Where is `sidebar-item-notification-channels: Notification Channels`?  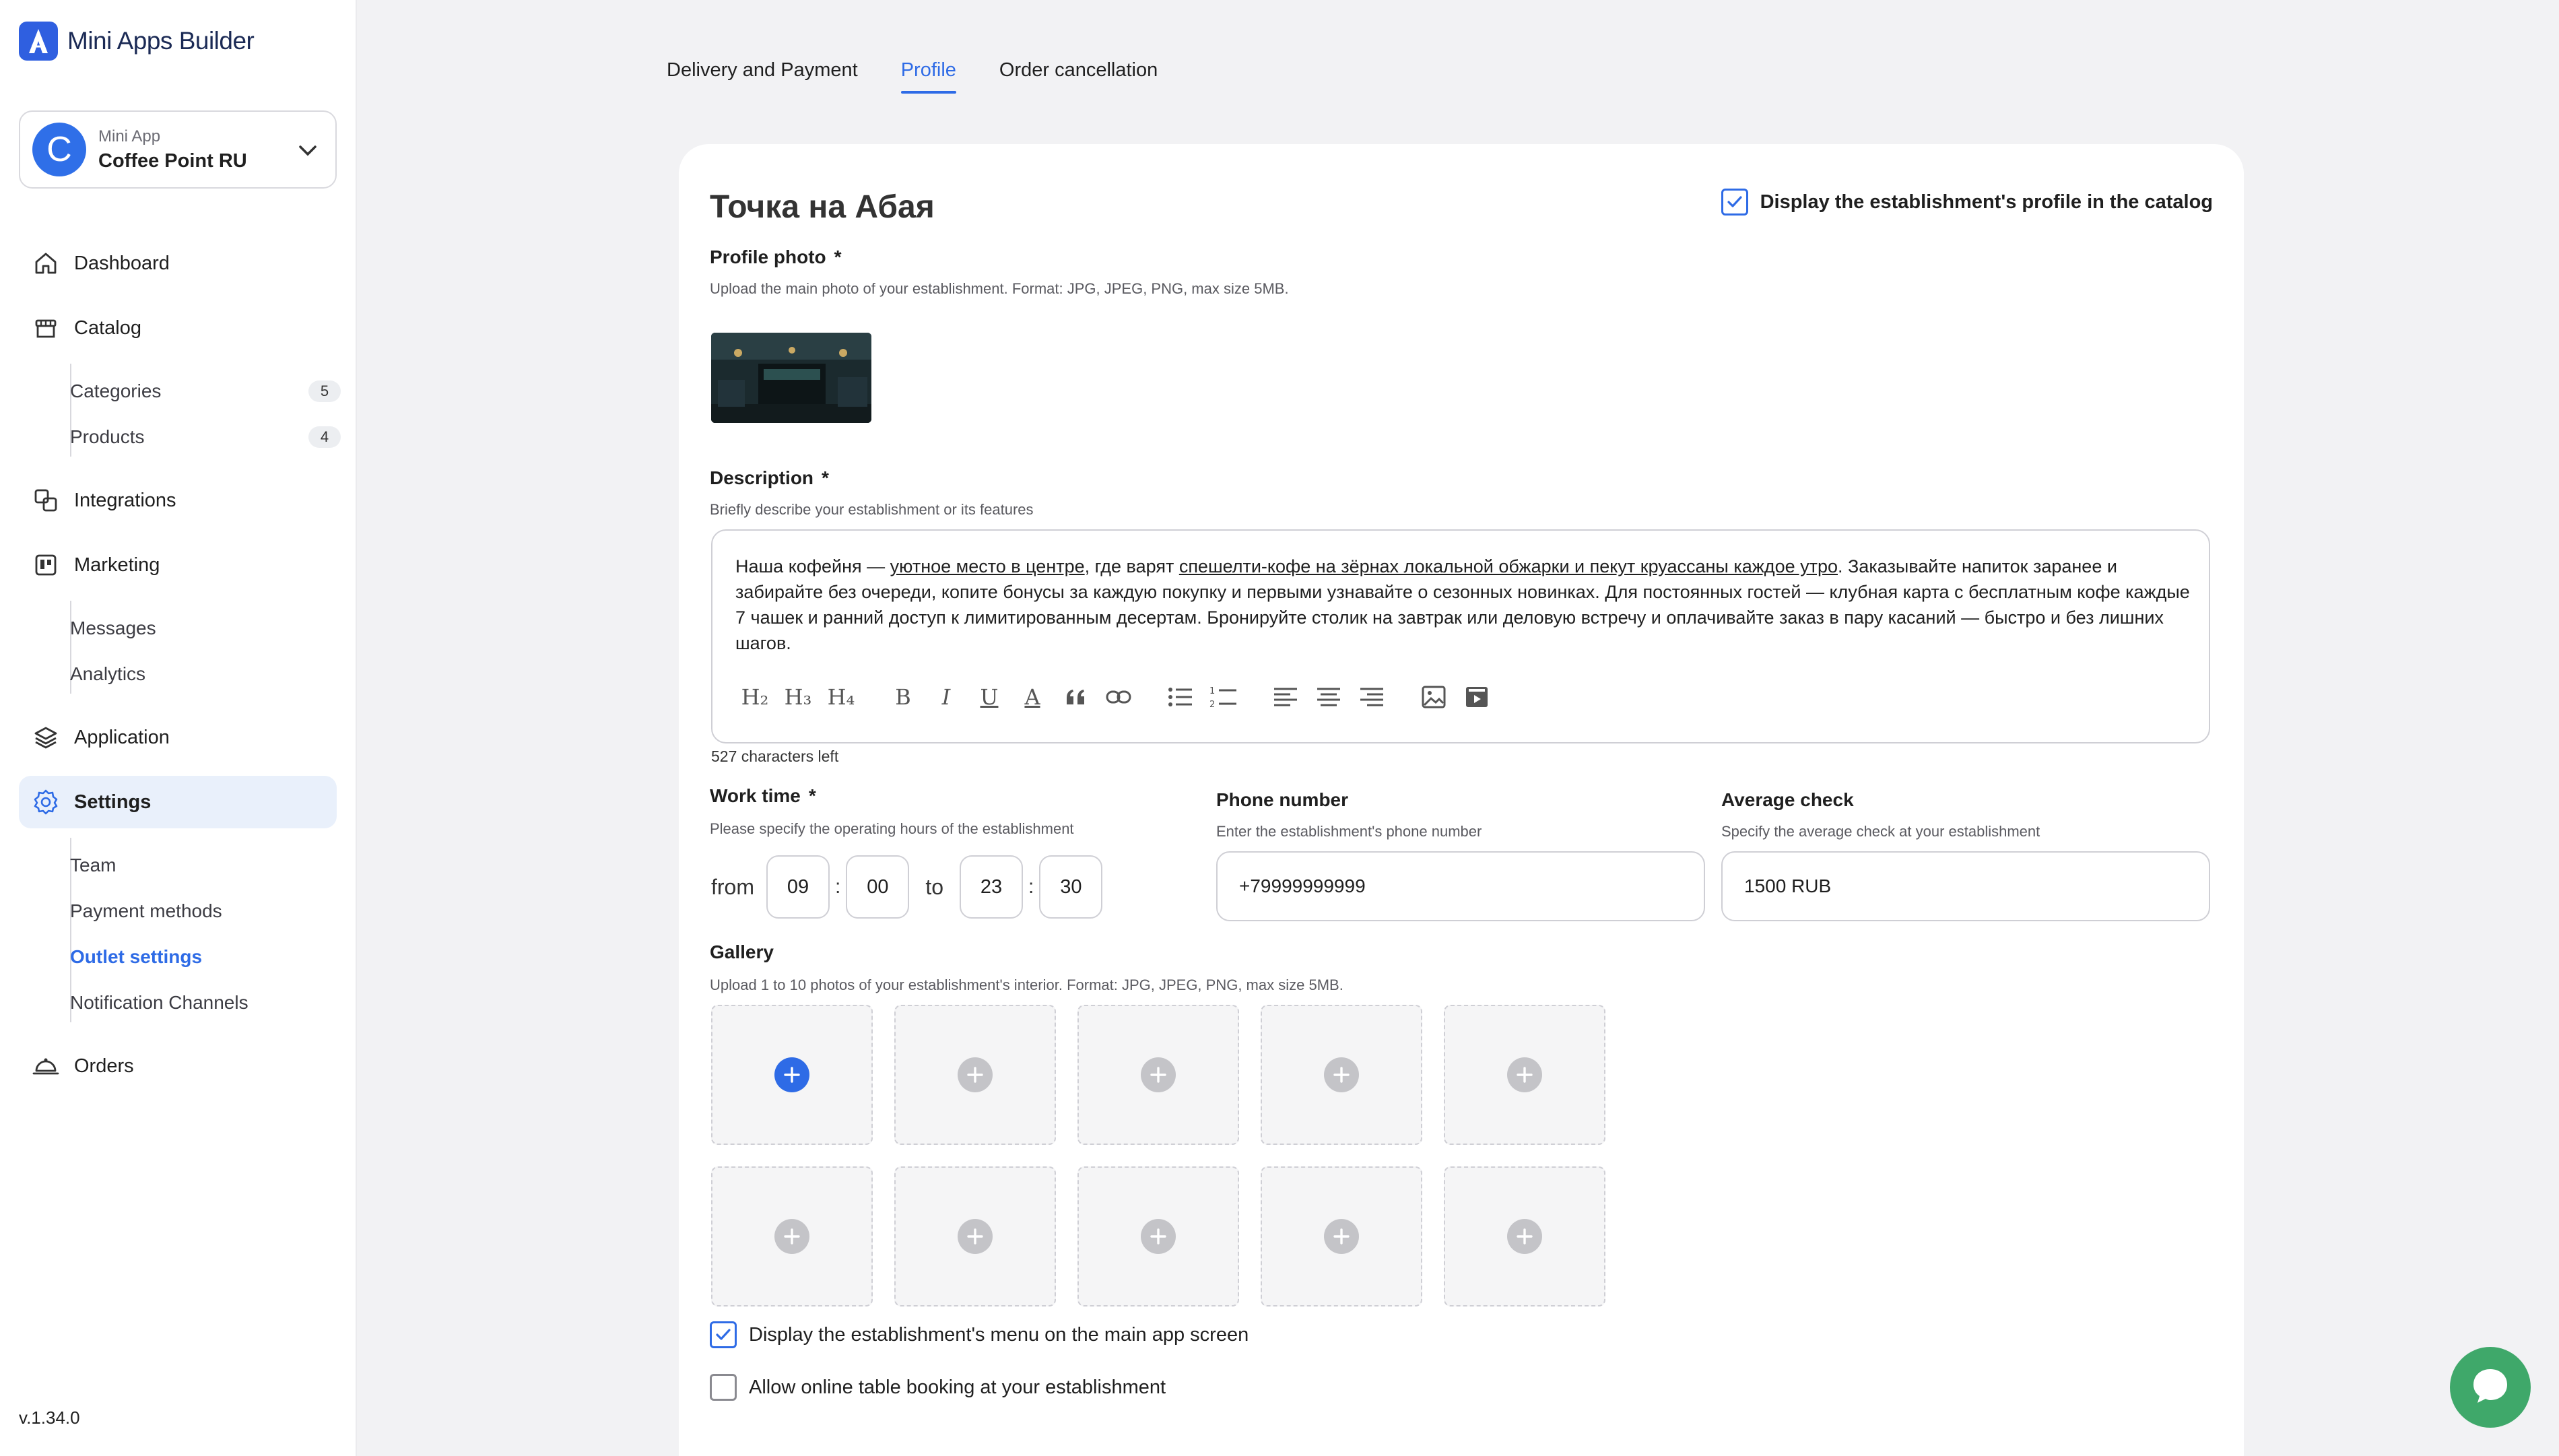 sidebar-item-notification-channels: Notification Channels is located at coordinates (208, 1003).